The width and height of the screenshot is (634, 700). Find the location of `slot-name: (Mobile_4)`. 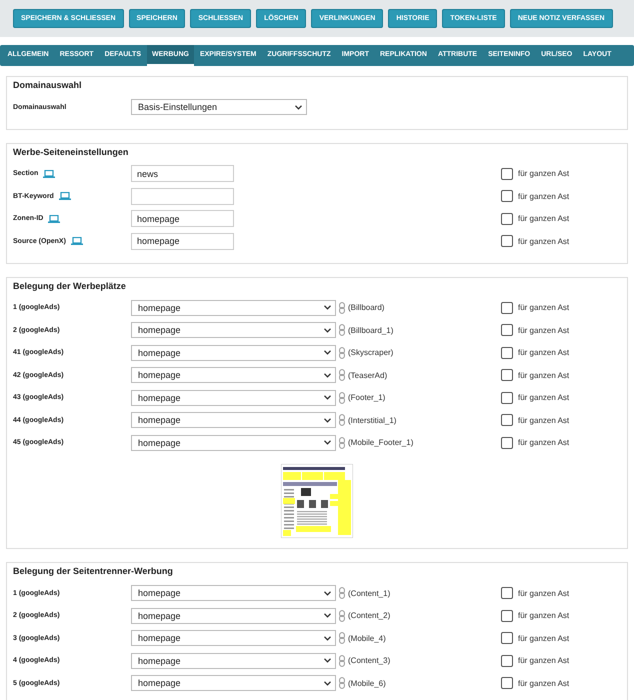

slot-name: (Mobile_4) is located at coordinates (367, 638).